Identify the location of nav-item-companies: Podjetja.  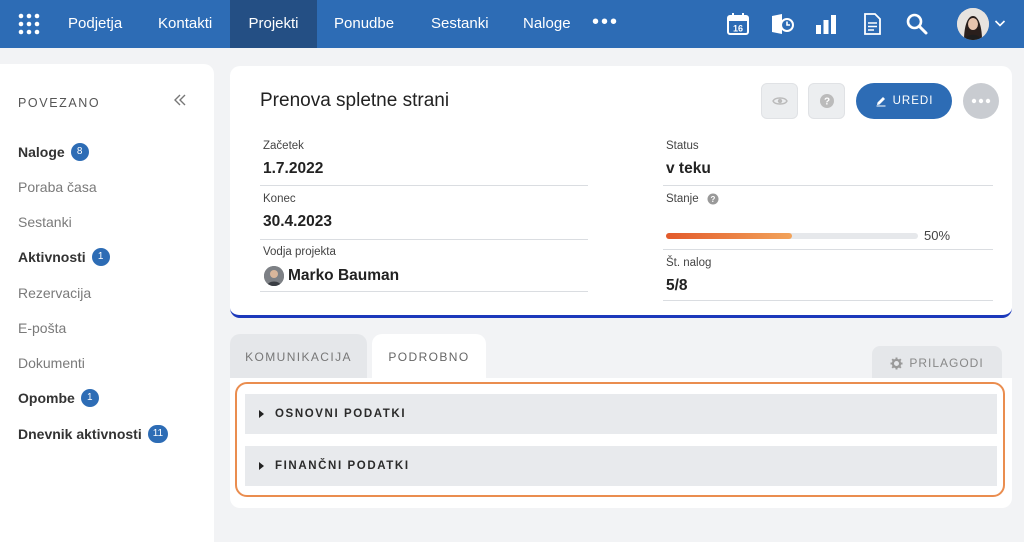
(95, 24).